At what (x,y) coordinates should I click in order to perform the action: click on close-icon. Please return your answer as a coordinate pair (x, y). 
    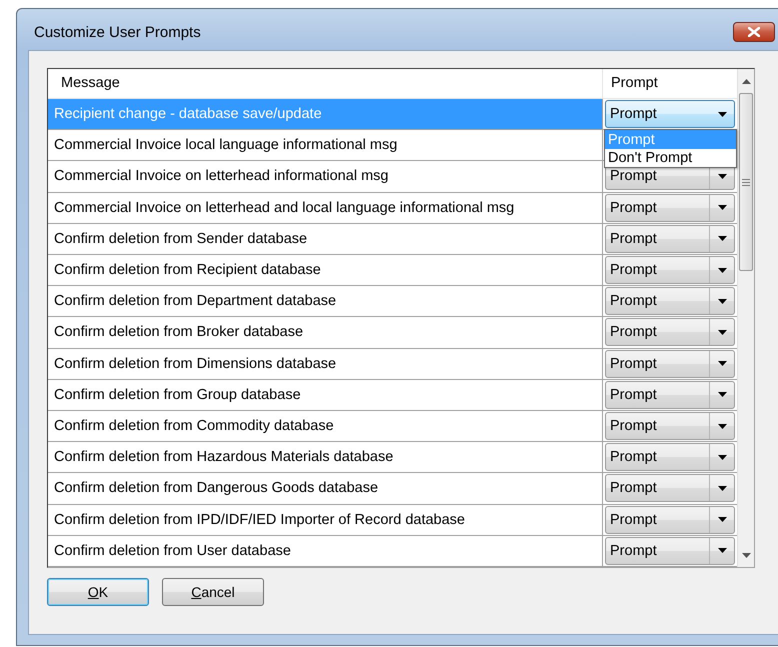
    Looking at the image, I should click on (754, 31).